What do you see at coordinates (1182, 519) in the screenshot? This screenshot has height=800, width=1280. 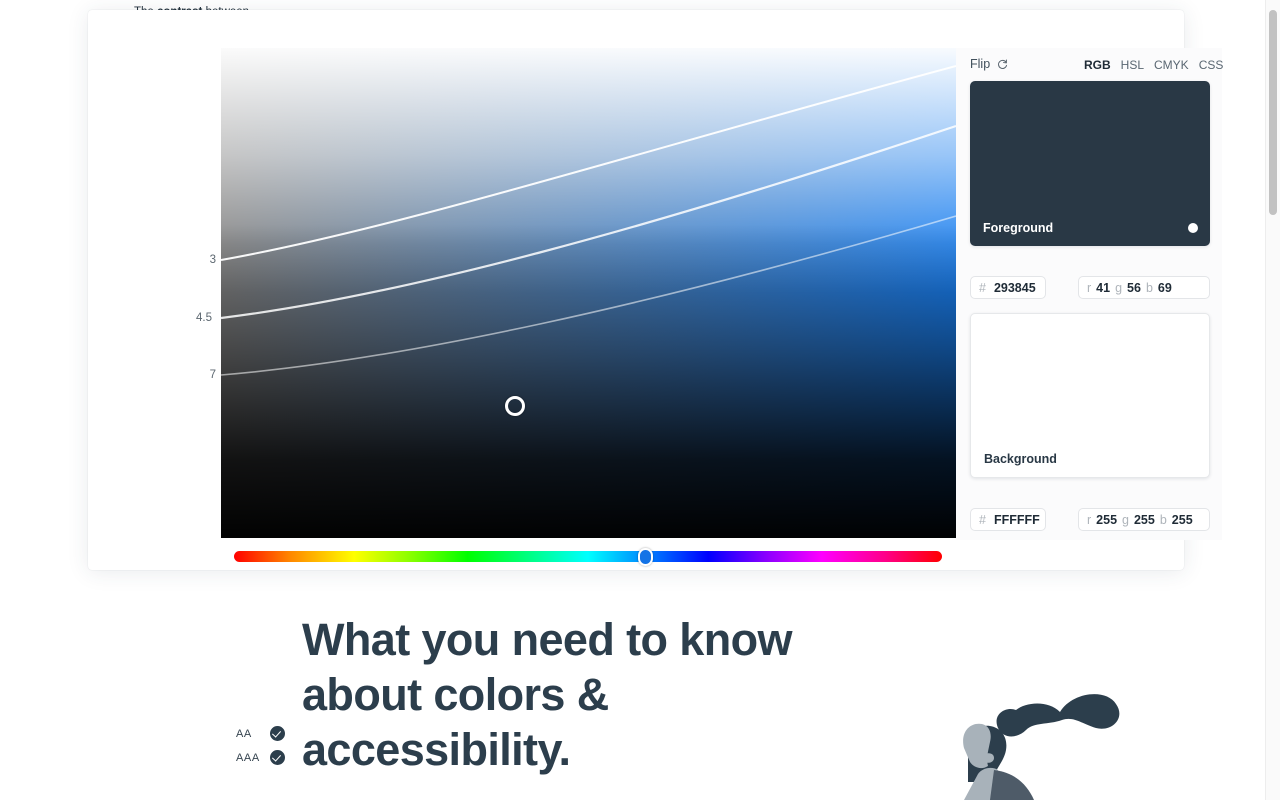 I see `background-b-value: 255` at bounding box center [1182, 519].